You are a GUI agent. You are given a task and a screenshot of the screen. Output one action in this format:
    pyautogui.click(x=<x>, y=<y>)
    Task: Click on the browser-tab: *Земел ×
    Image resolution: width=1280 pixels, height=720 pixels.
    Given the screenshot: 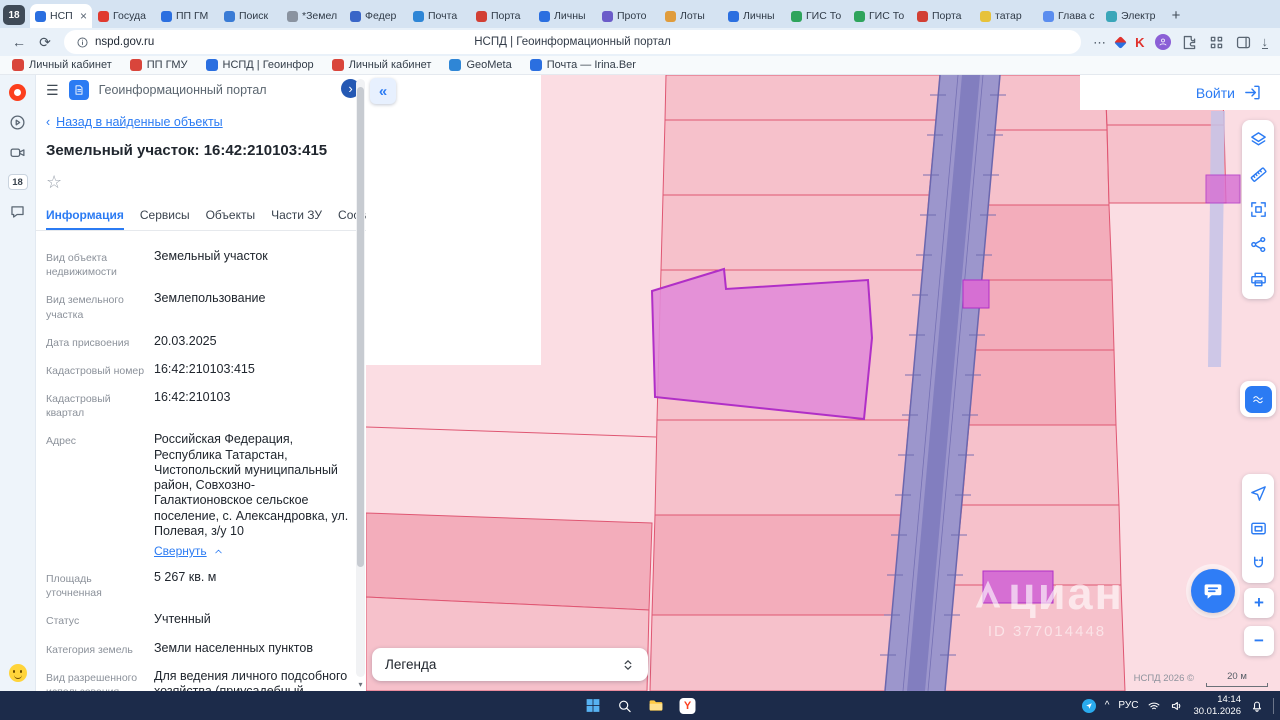 What is the action you would take?
    pyautogui.click(x=313, y=16)
    